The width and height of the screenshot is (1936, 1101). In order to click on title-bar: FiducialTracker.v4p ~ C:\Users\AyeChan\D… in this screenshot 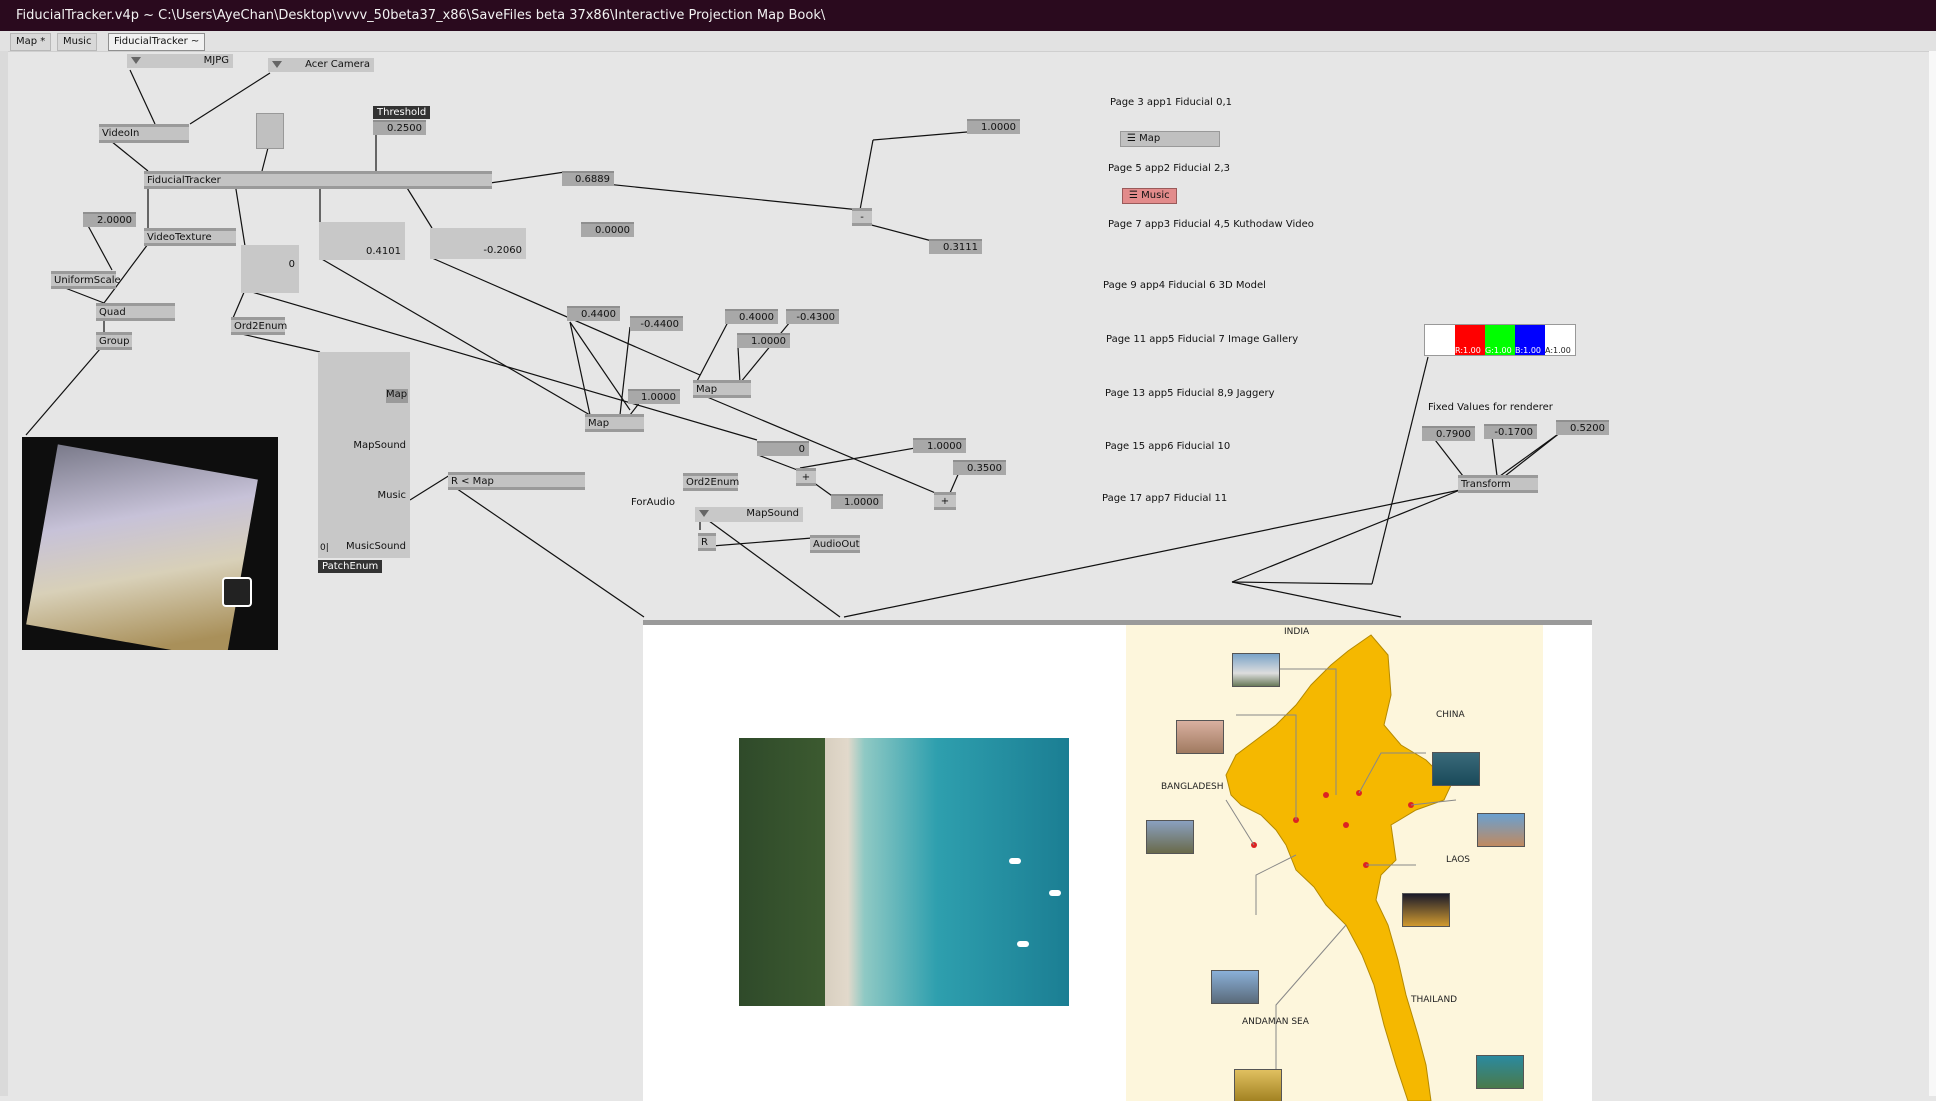, I will do `click(968, 15)`.